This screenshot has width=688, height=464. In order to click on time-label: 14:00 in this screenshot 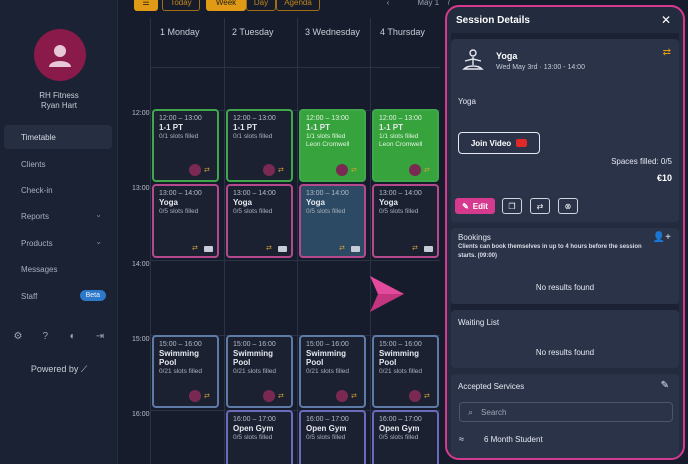, I will do `click(141, 264)`.